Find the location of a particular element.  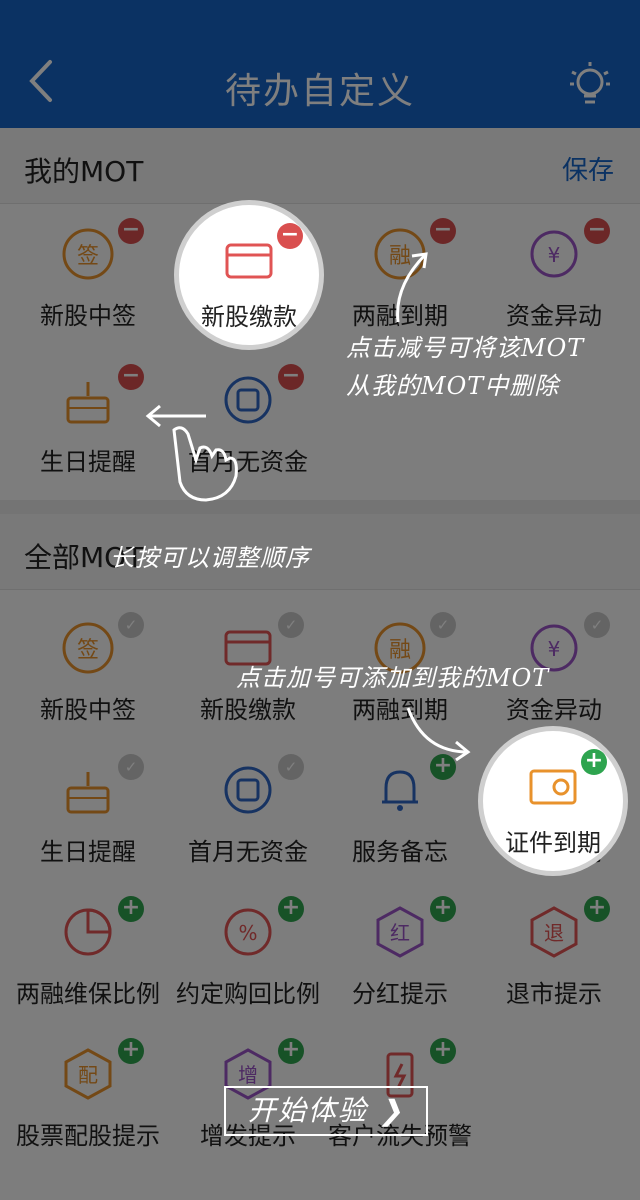

add-hint: 点击加号可添加到我的MOT is located at coordinates (393, 678).